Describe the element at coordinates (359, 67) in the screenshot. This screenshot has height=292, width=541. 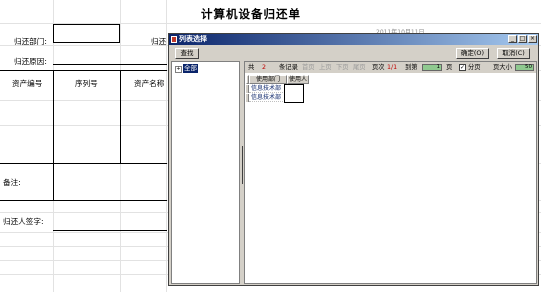
I see `last-page-link: 尾页` at that location.